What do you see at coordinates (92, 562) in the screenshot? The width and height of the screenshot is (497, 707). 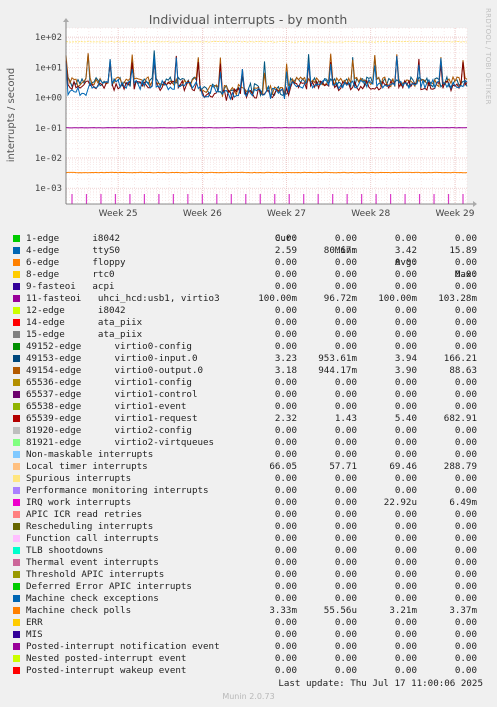 I see `legend-label: Thermal event interrupts` at bounding box center [92, 562].